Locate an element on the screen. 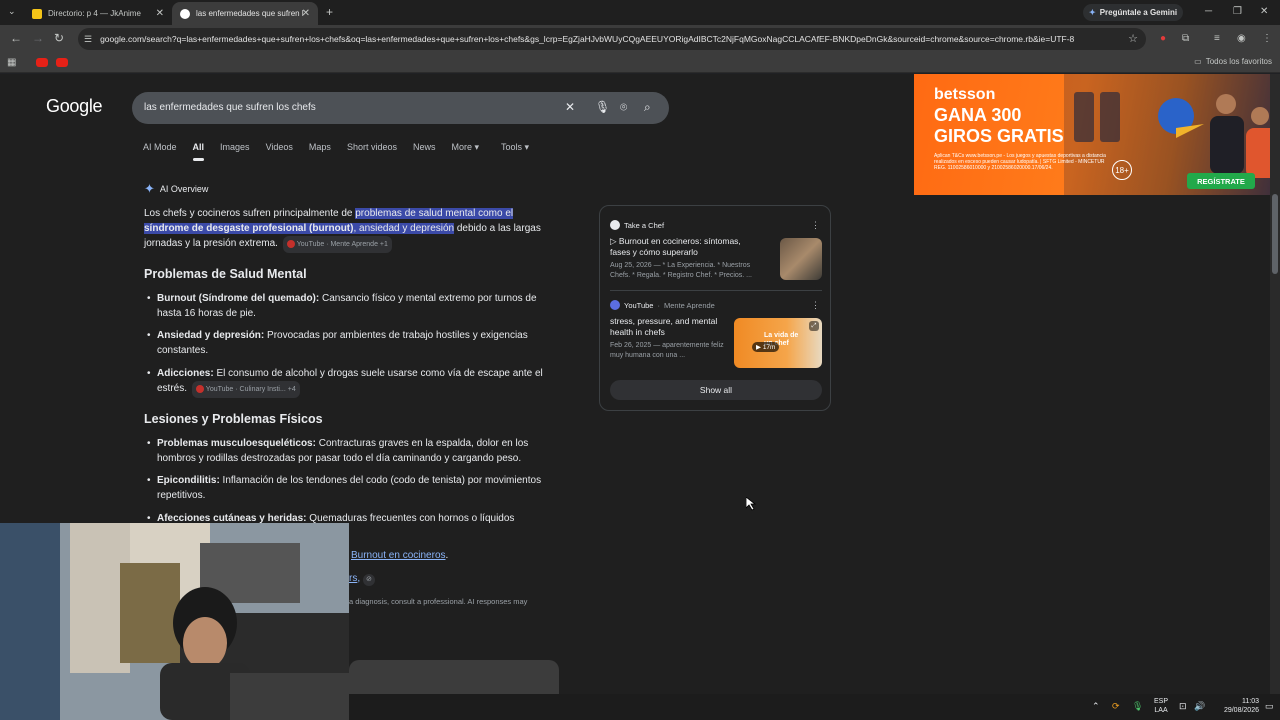 The image size is (1280, 720). tab-title: las enfermedades que sufren lo is located at coordinates (250, 13).